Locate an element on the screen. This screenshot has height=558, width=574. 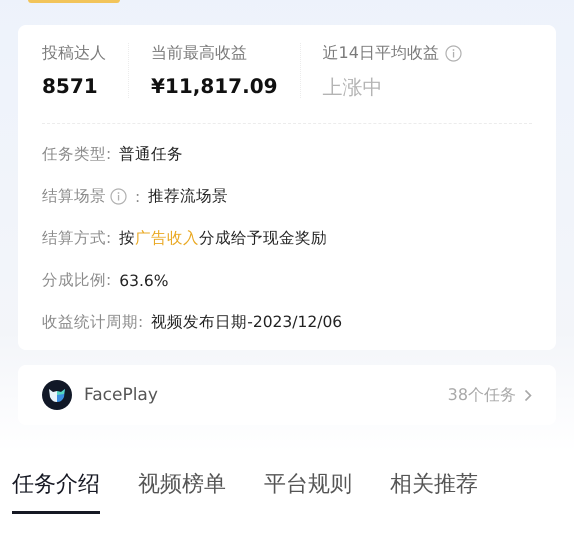
colon: : is located at coordinates (137, 197).